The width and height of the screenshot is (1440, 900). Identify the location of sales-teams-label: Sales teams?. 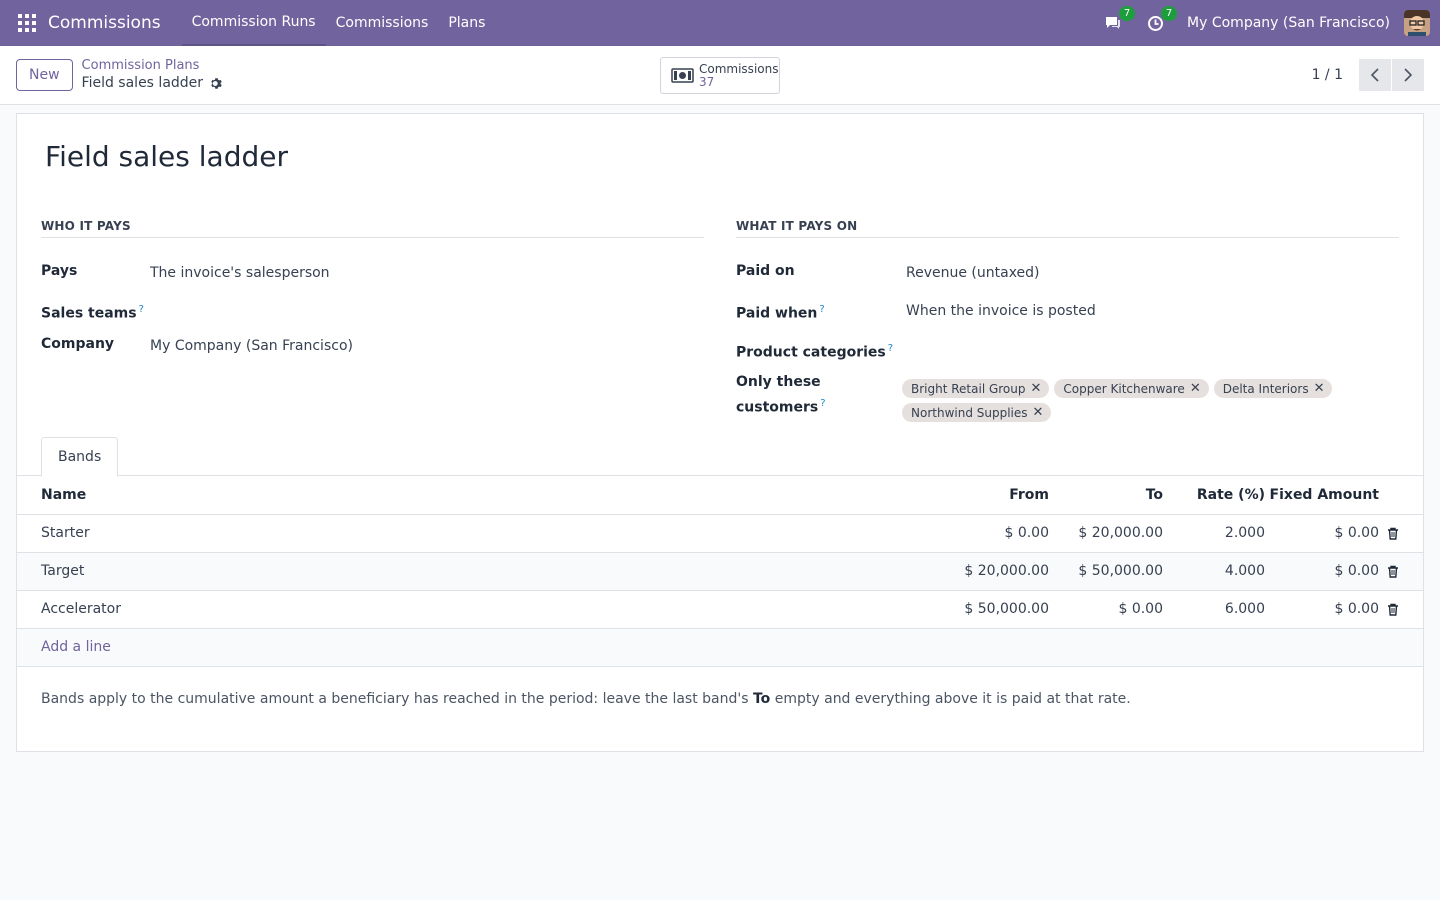
(92, 313).